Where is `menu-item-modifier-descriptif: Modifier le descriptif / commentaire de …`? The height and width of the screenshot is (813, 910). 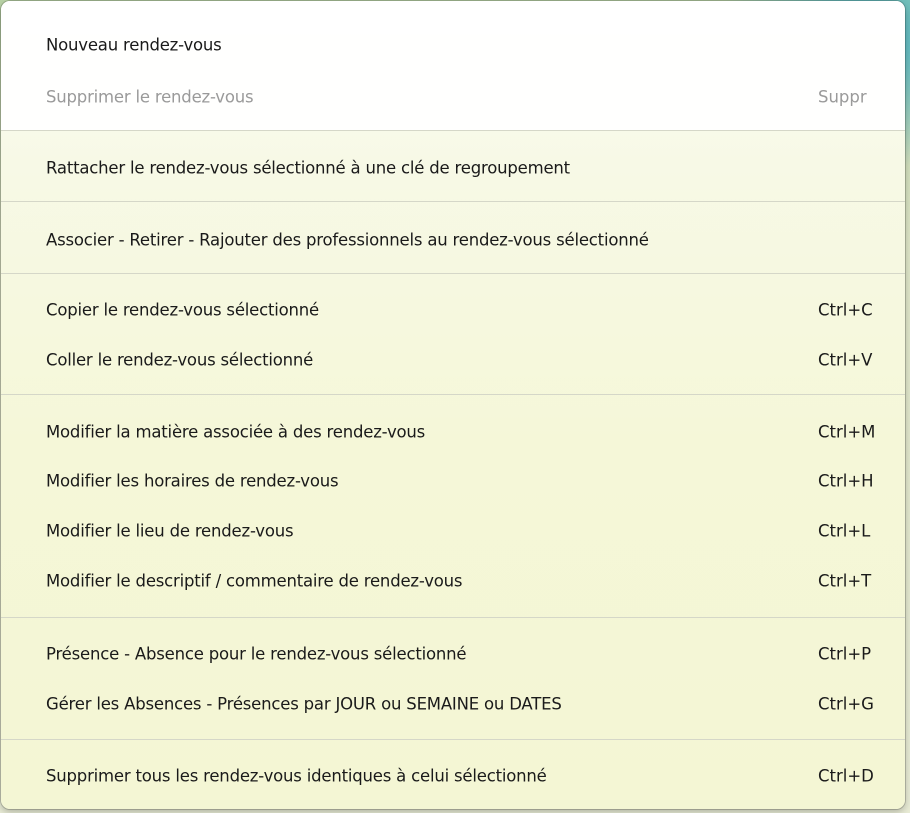
menu-item-modifier-descriptif: Modifier le descriptif / commentaire de … is located at coordinates (453, 580).